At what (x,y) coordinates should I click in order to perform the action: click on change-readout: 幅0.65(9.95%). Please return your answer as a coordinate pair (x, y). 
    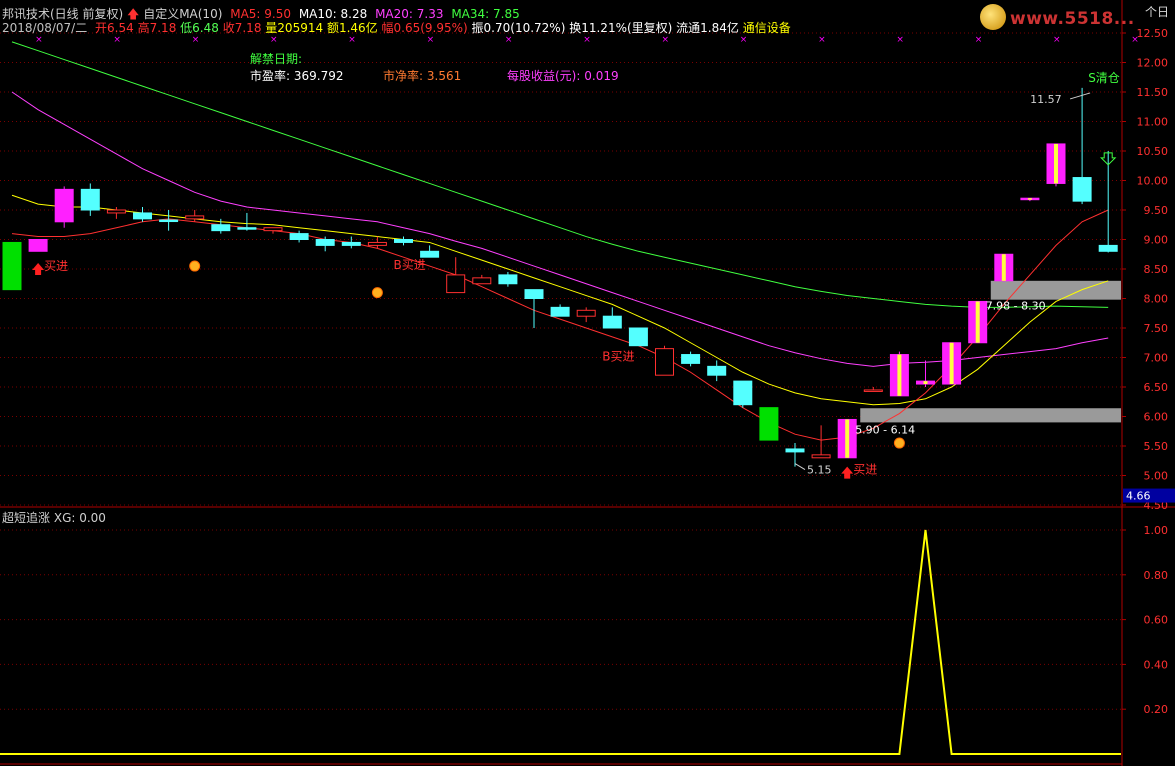
    Looking at the image, I should click on (424, 28).